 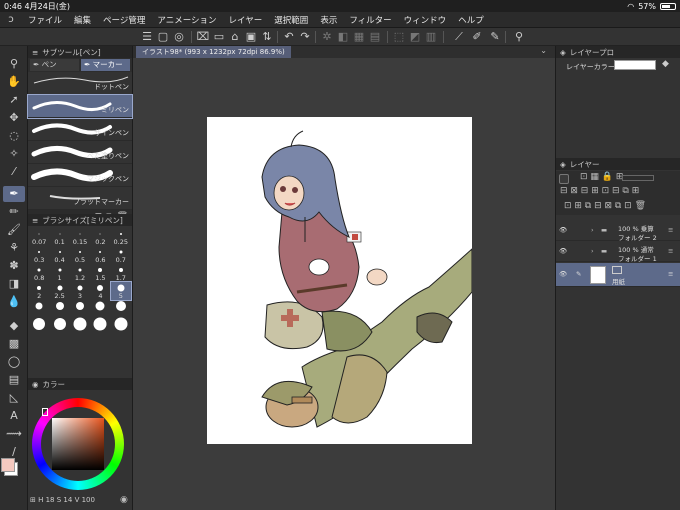 I want to click on airbrush-tool-icon: ⚘, so click(x=14, y=248).